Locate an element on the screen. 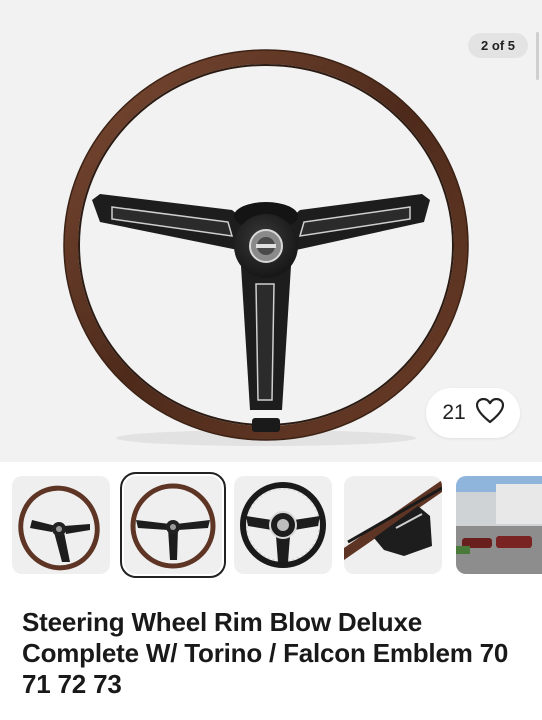  thumbnail-strip is located at coordinates (271, 525).